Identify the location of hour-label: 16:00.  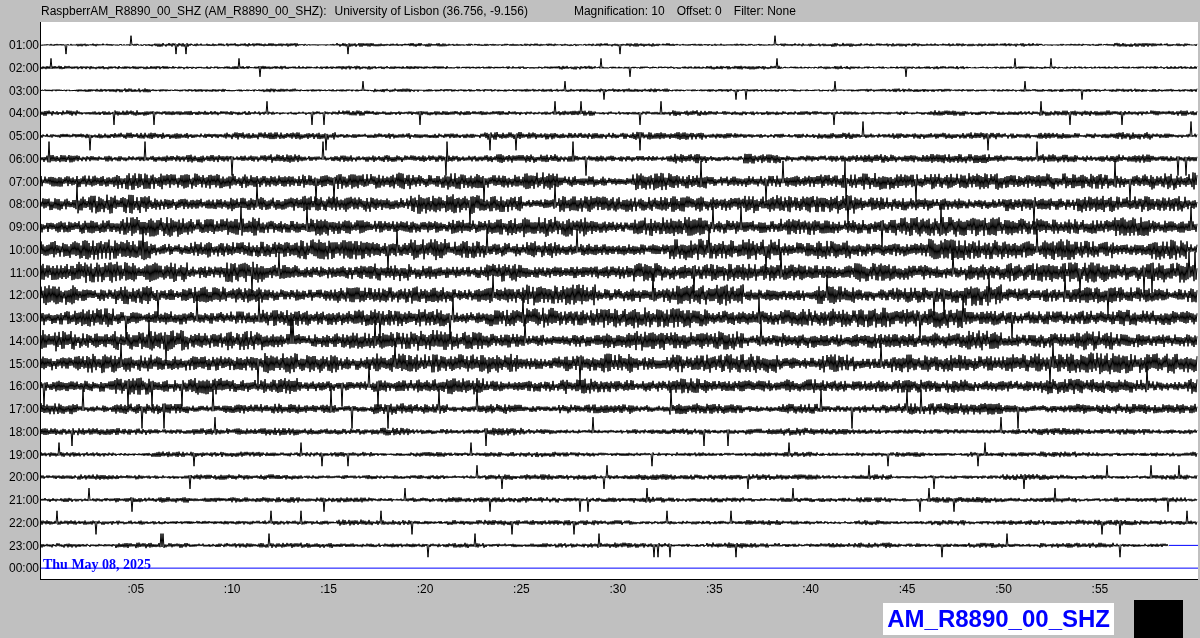
(23, 387).